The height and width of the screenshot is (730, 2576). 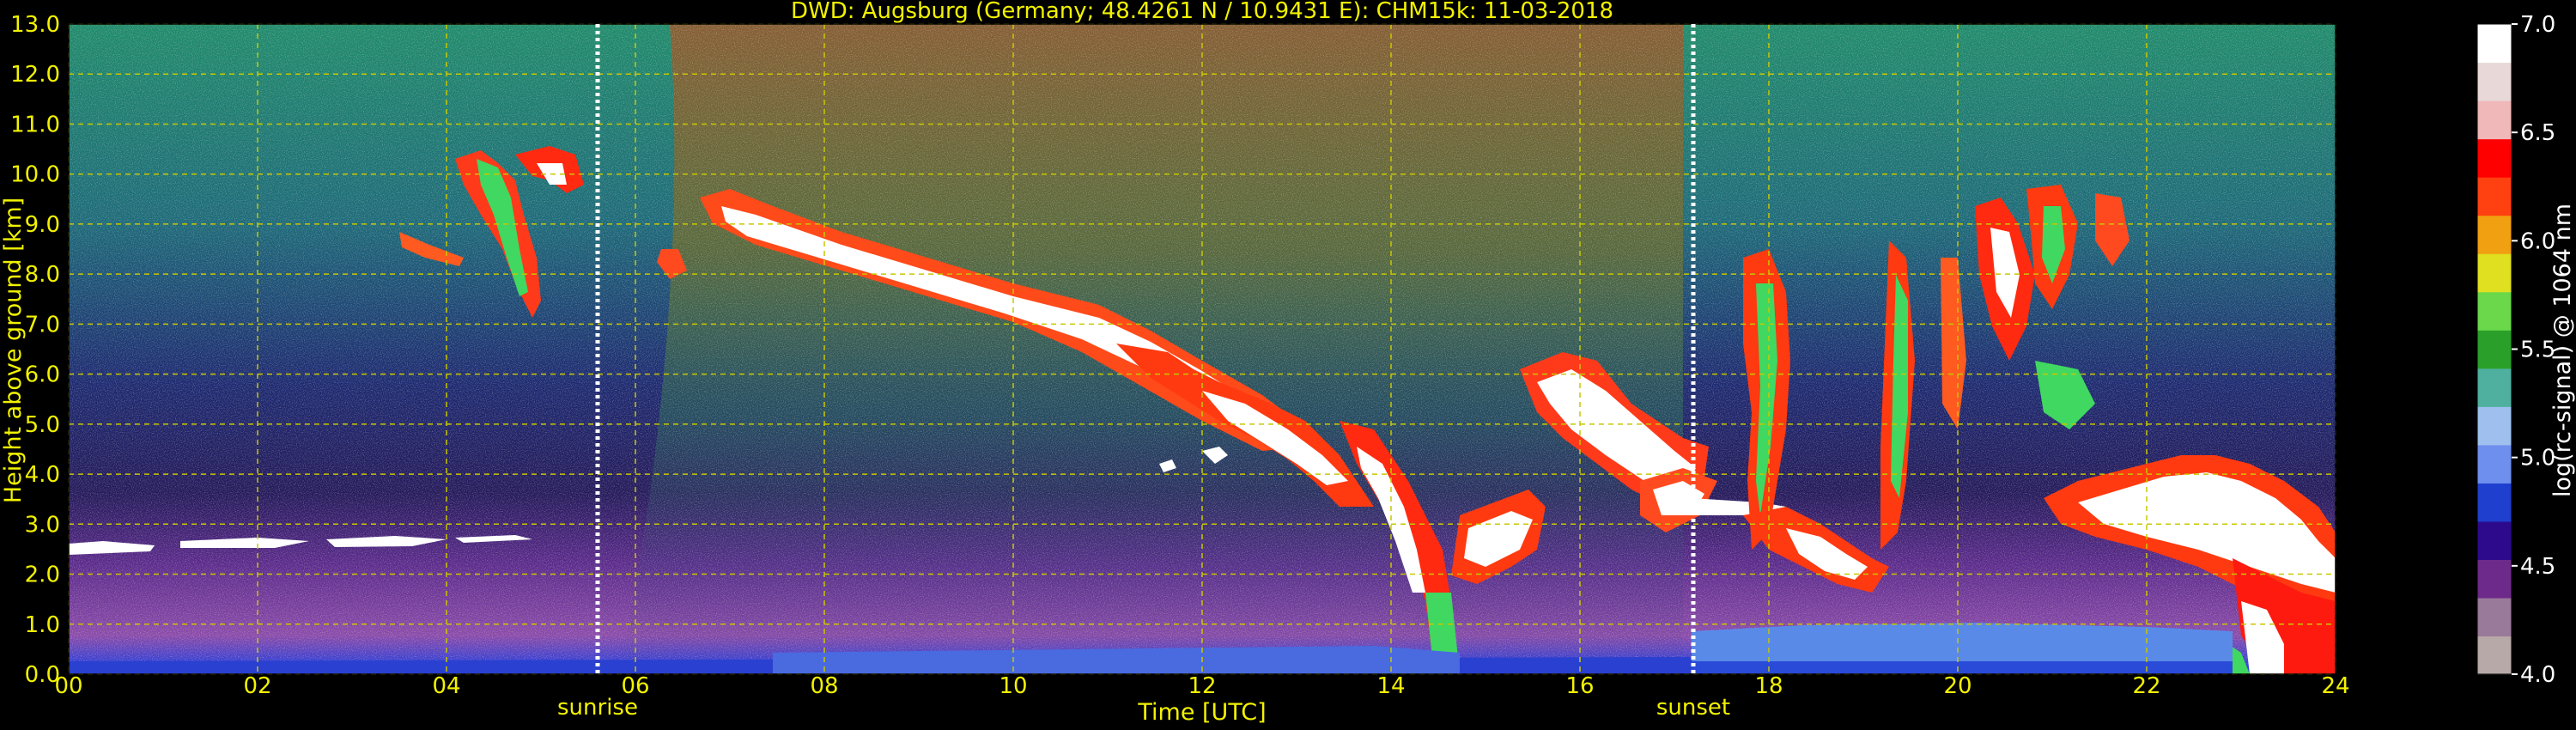 What do you see at coordinates (42, 375) in the screenshot?
I see `y-tick-label: 6.0` at bounding box center [42, 375].